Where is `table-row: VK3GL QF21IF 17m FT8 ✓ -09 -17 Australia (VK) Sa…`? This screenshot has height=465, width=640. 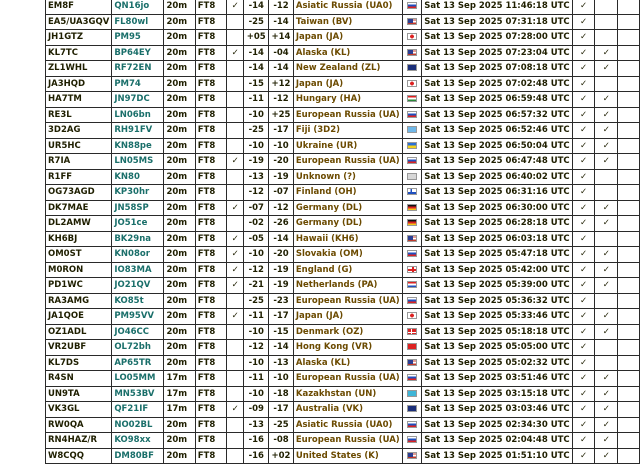 table-row: VK3GL QF21IF 17m FT8 ✓ -09 -17 Australia (VK) Sa… is located at coordinates (342, 409).